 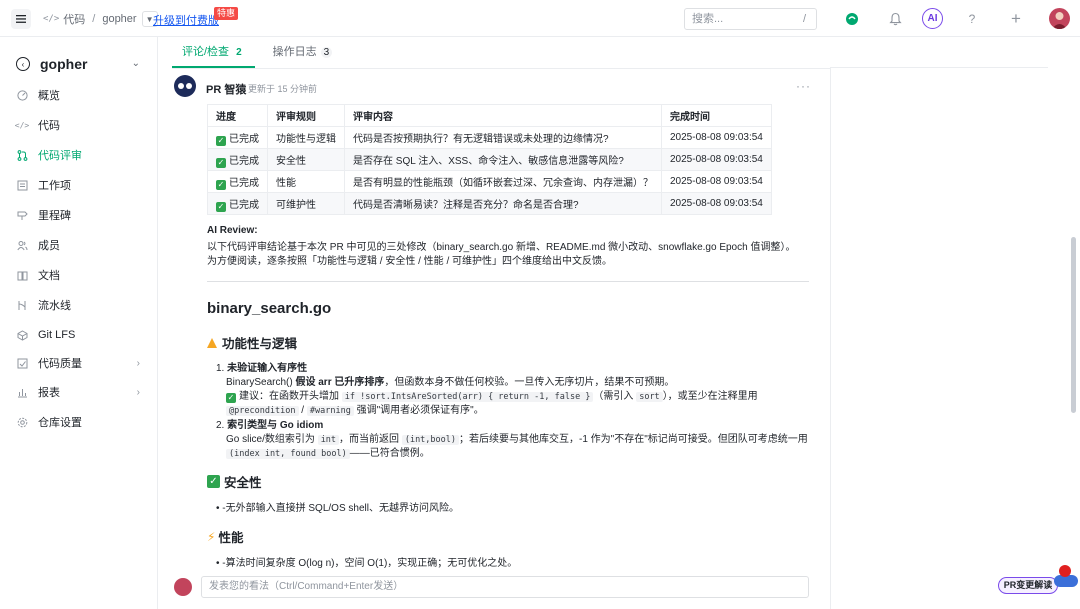 I want to click on milestone-icon, so click(x=22, y=215).